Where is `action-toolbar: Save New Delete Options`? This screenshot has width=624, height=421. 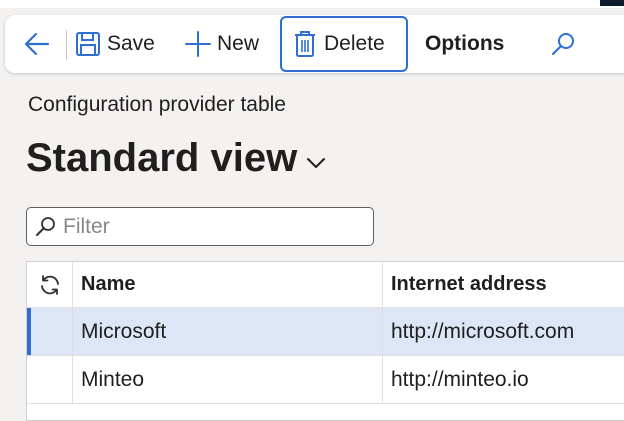
action-toolbar: Save New Delete Options is located at coordinates (314, 44).